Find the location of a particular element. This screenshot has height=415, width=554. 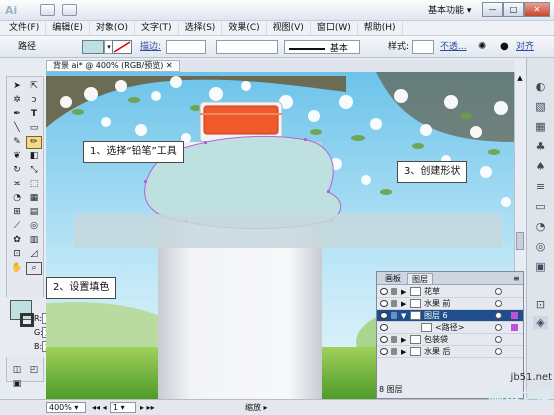

lasso-tool-icon: ↄ is located at coordinates (34, 100).